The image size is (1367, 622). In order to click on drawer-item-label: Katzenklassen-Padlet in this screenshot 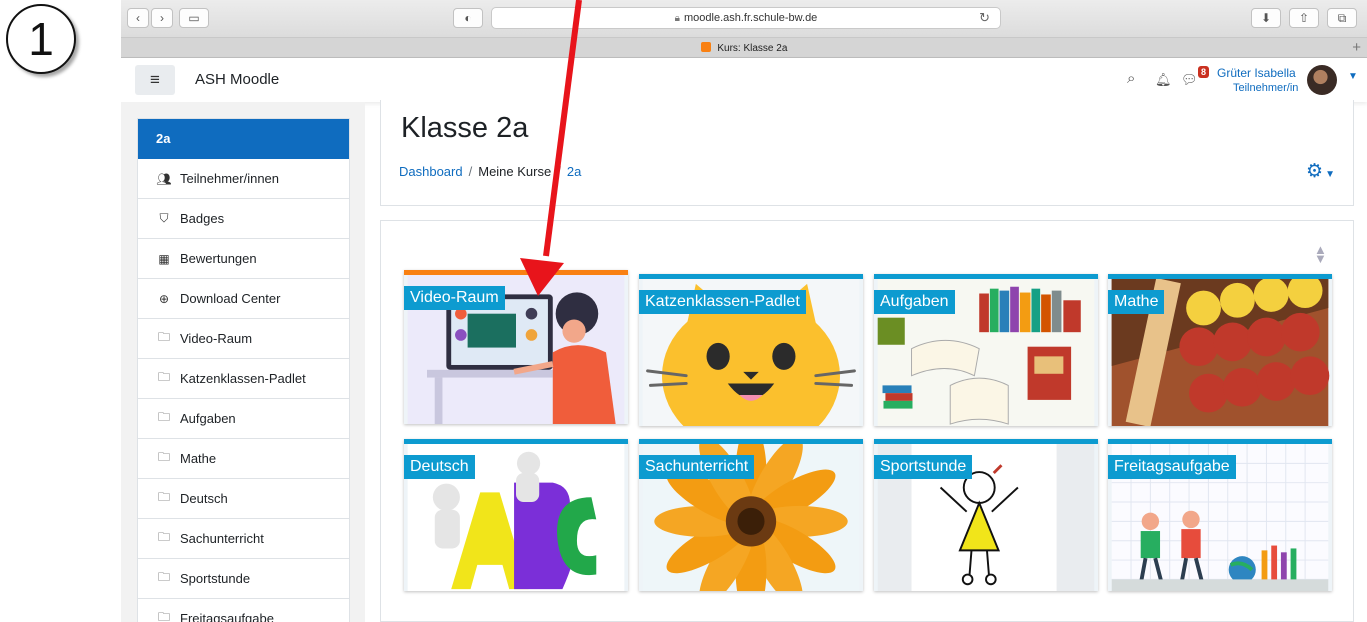, I will do `click(243, 378)`.